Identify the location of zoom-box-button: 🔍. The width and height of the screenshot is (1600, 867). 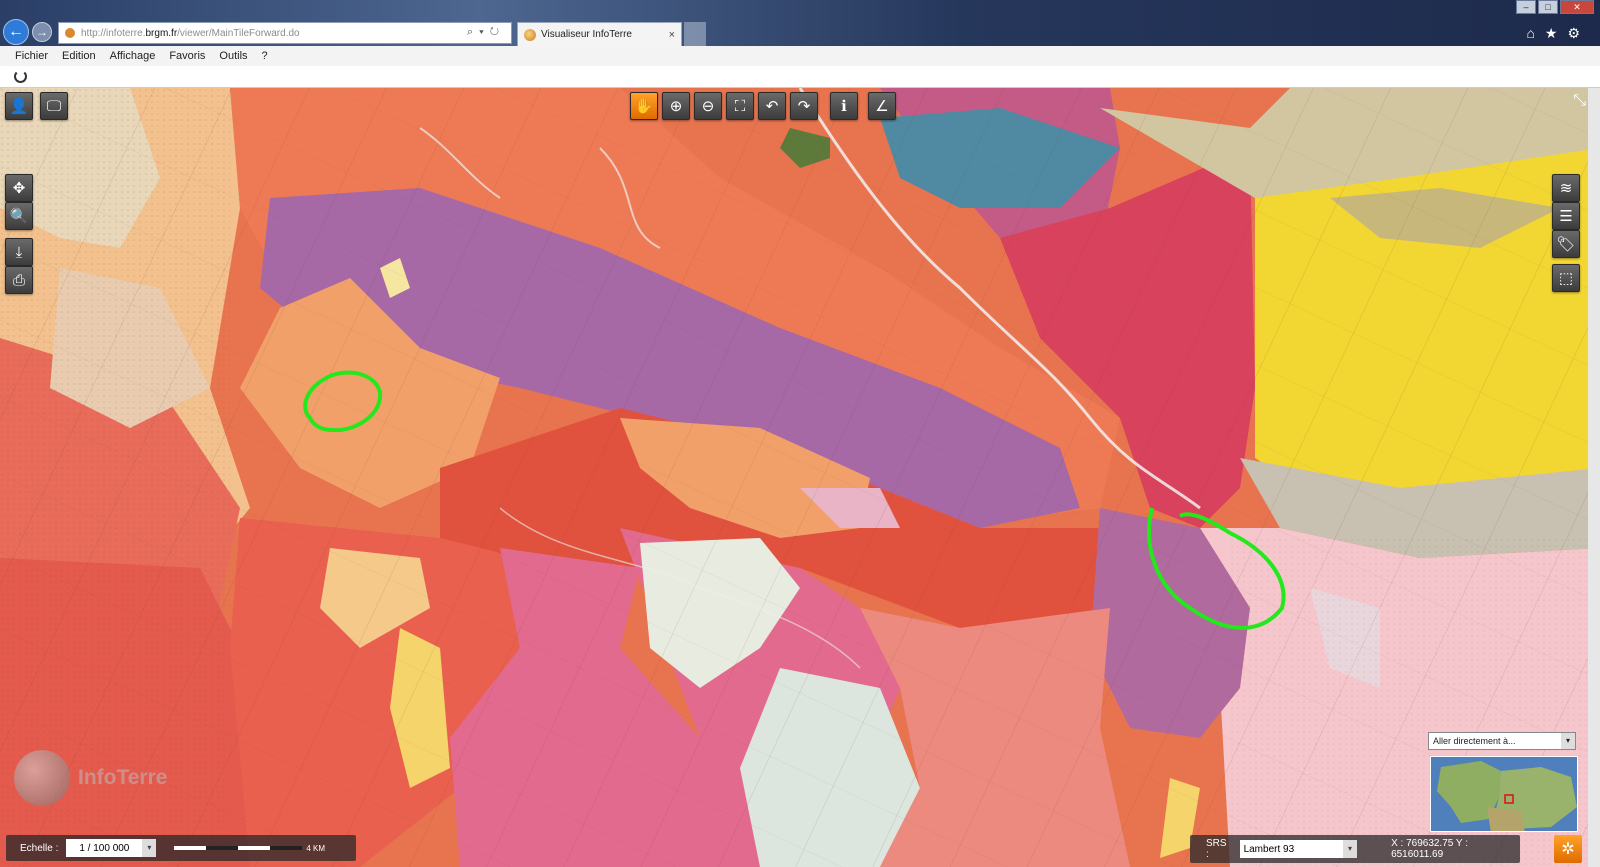
(19, 216).